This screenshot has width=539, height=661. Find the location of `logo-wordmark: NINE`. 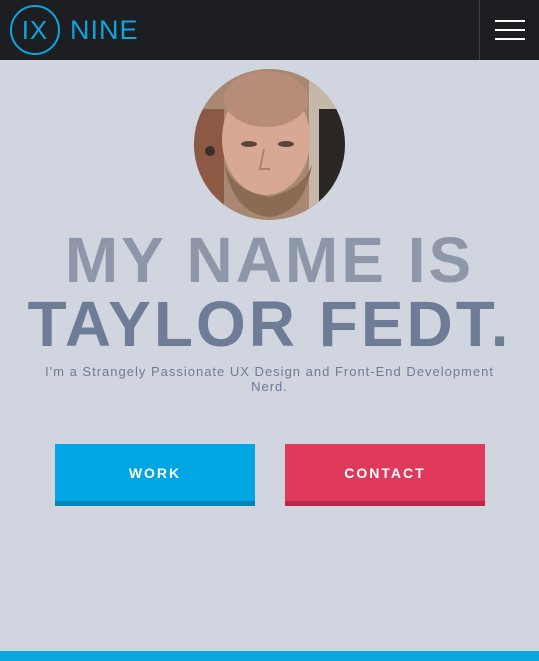

logo-wordmark: NINE is located at coordinates (104, 29).